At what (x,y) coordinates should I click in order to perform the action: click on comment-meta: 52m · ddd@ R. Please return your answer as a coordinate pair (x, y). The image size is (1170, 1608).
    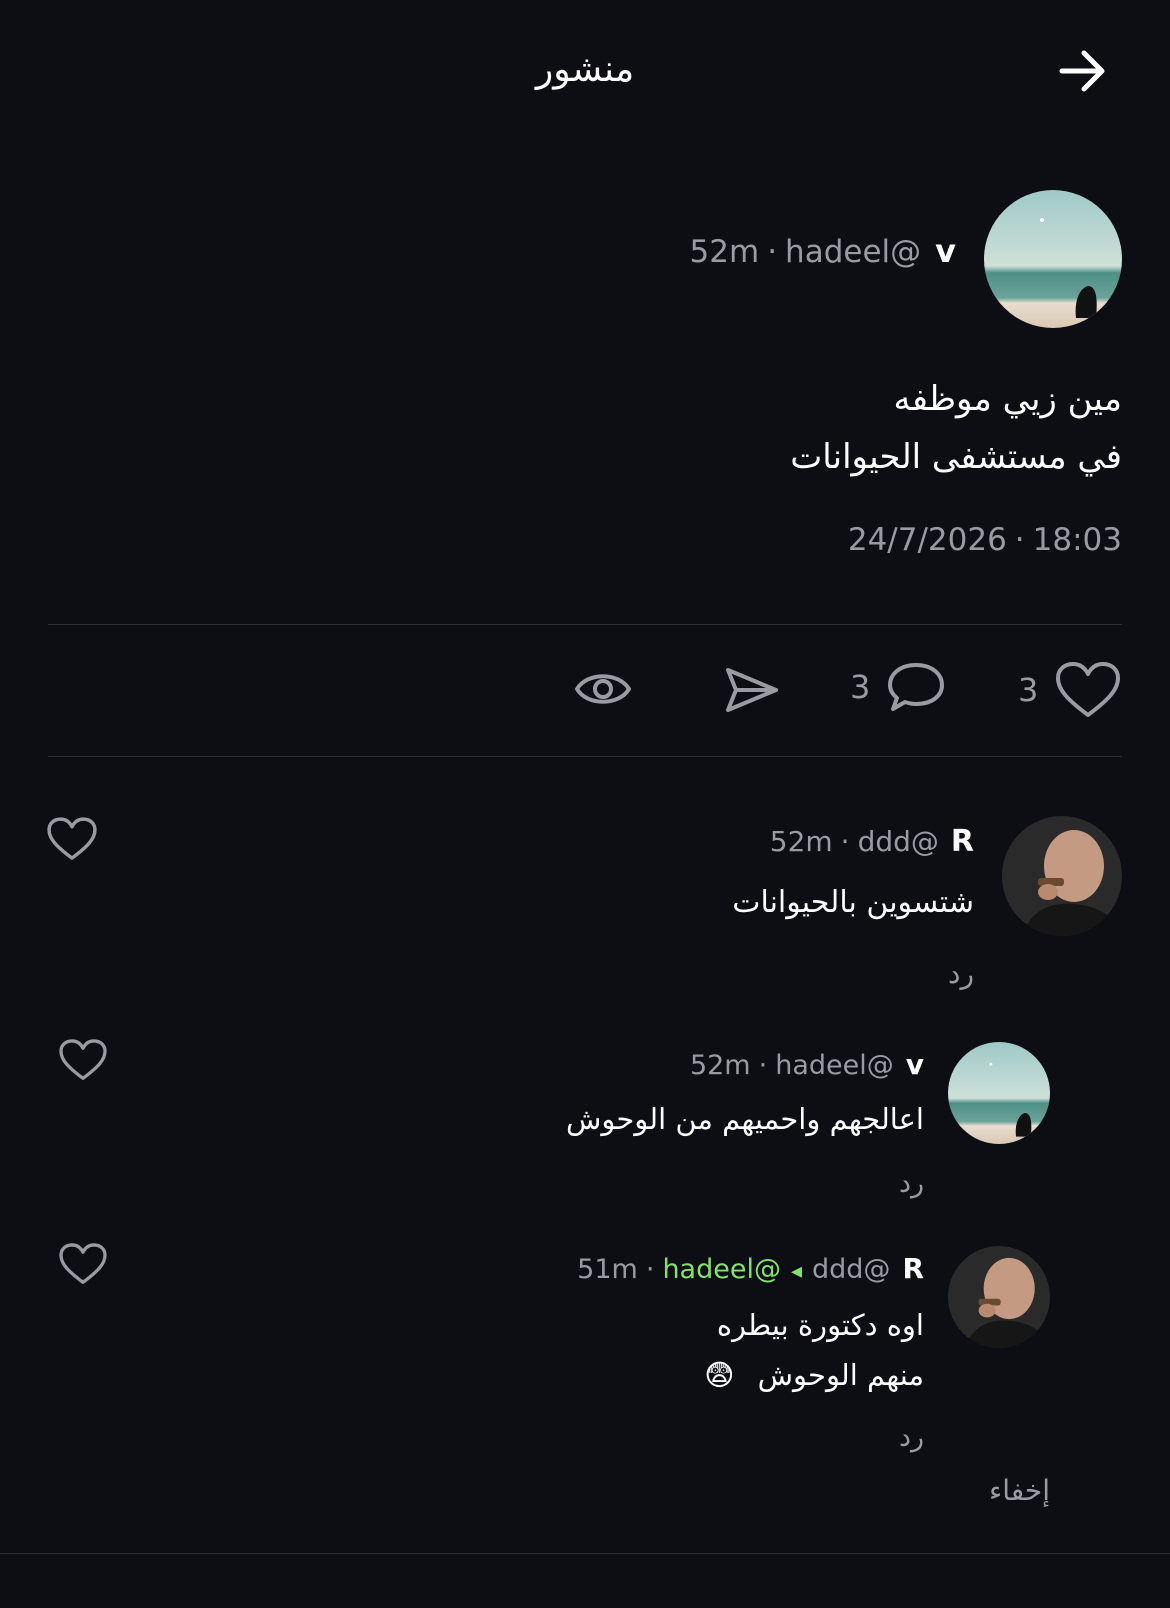
    Looking at the image, I should click on (872, 841).